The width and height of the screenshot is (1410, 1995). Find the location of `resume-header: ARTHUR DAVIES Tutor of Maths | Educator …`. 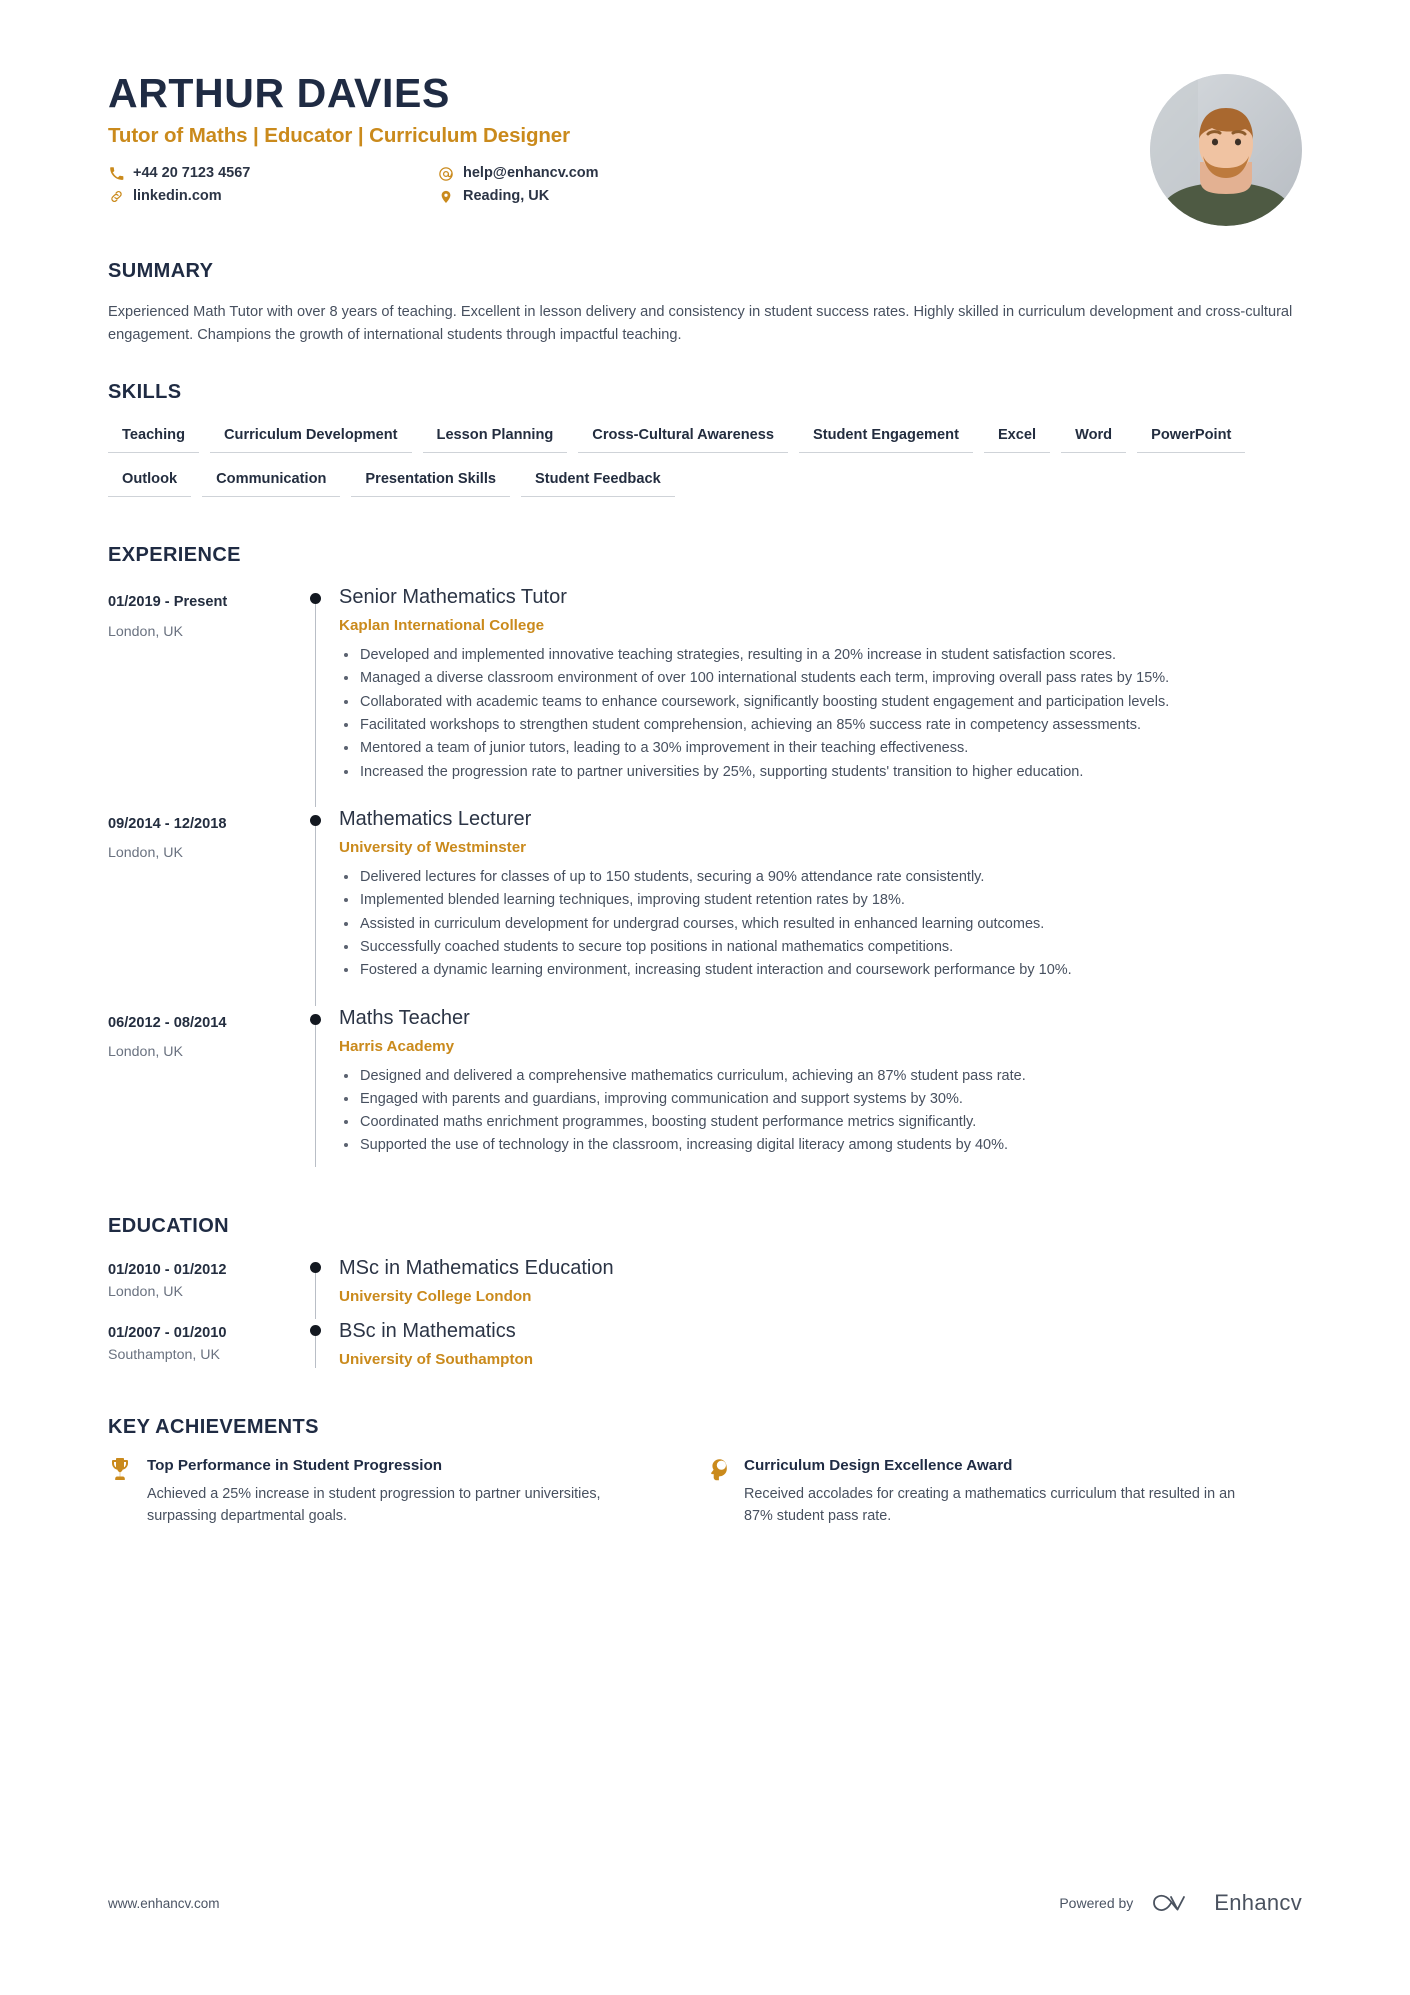

resume-header: ARTHUR DAVIES Tutor of Maths | Educator … is located at coordinates (705, 113).